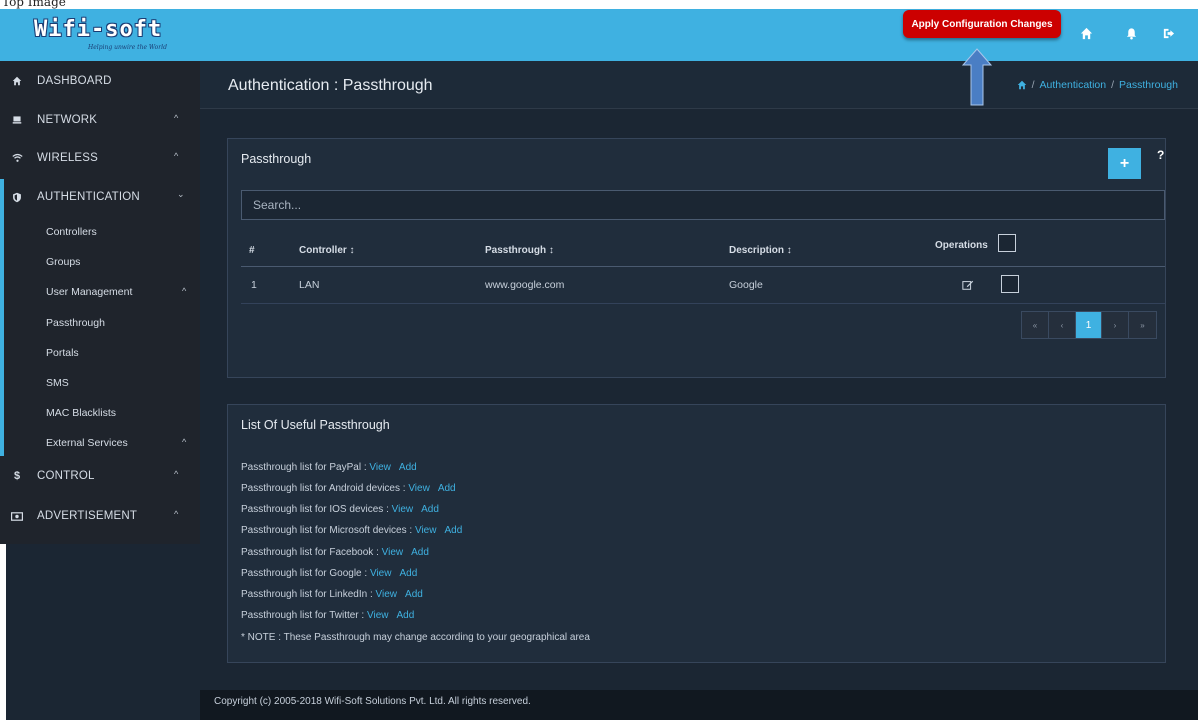  I want to click on sidebar-subitem-passthrough: Passthrough, so click(75, 323).